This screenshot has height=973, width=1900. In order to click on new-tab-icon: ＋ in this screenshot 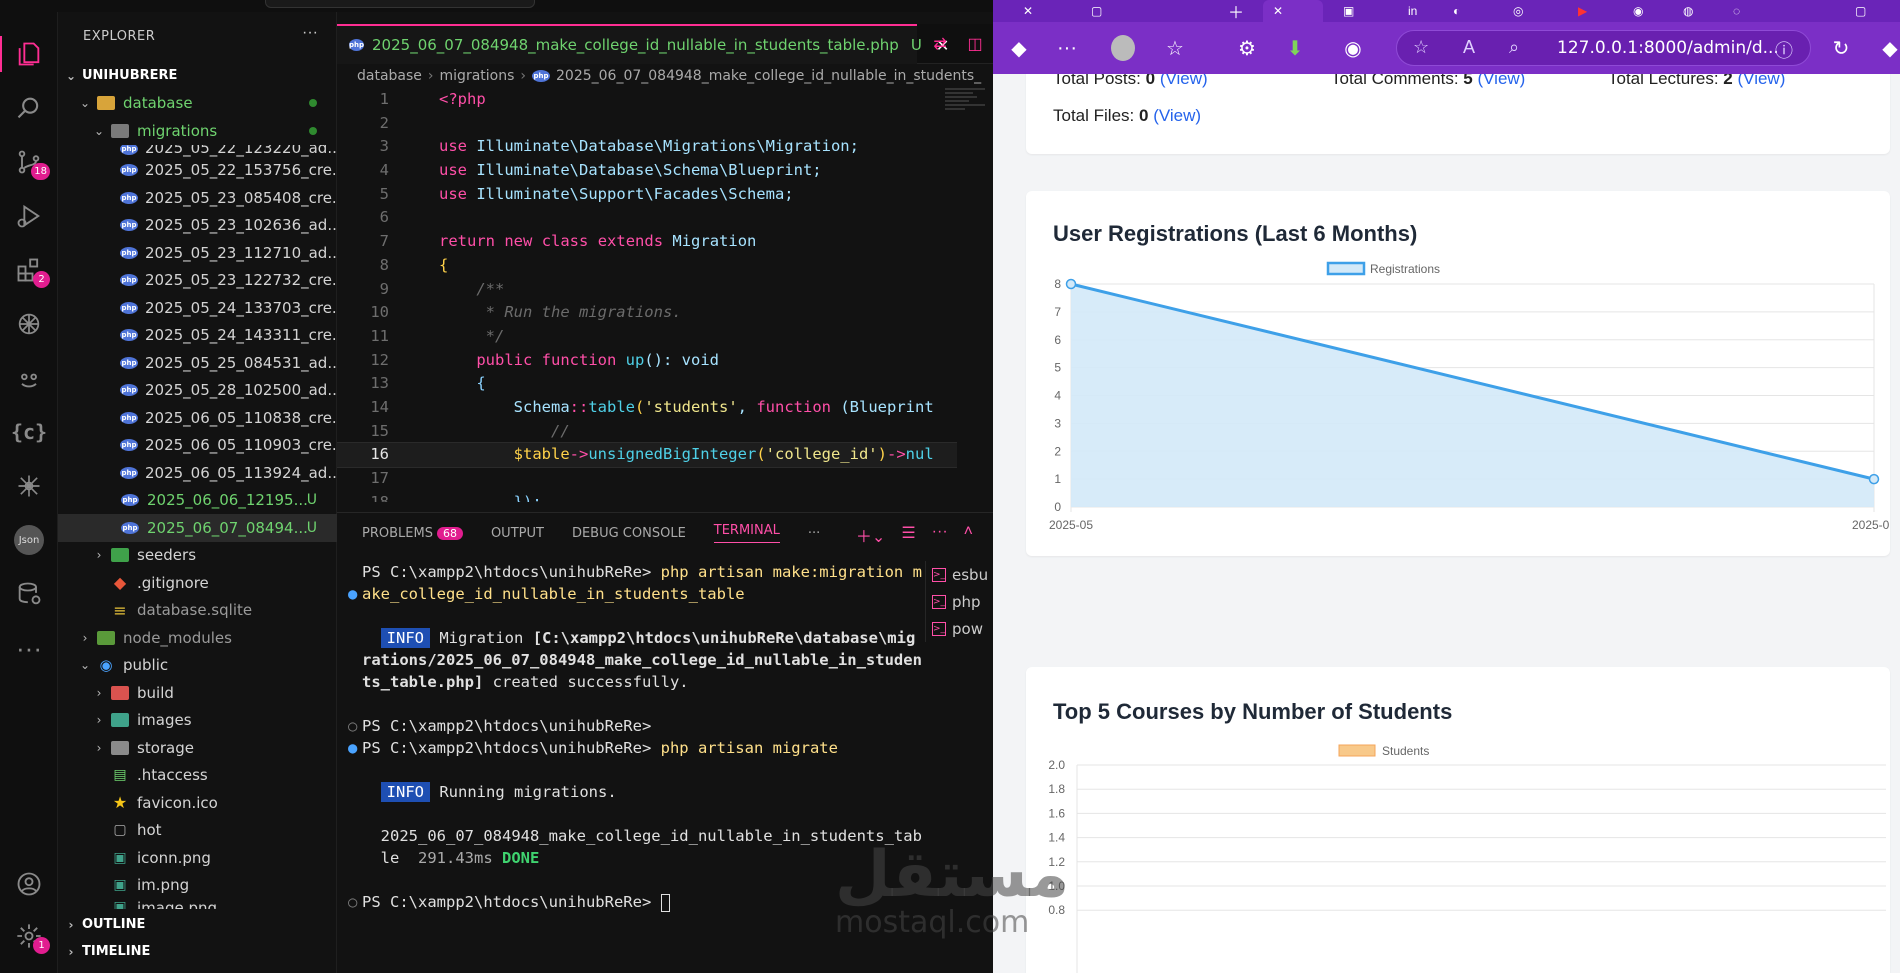, I will do `click(1236, 11)`.